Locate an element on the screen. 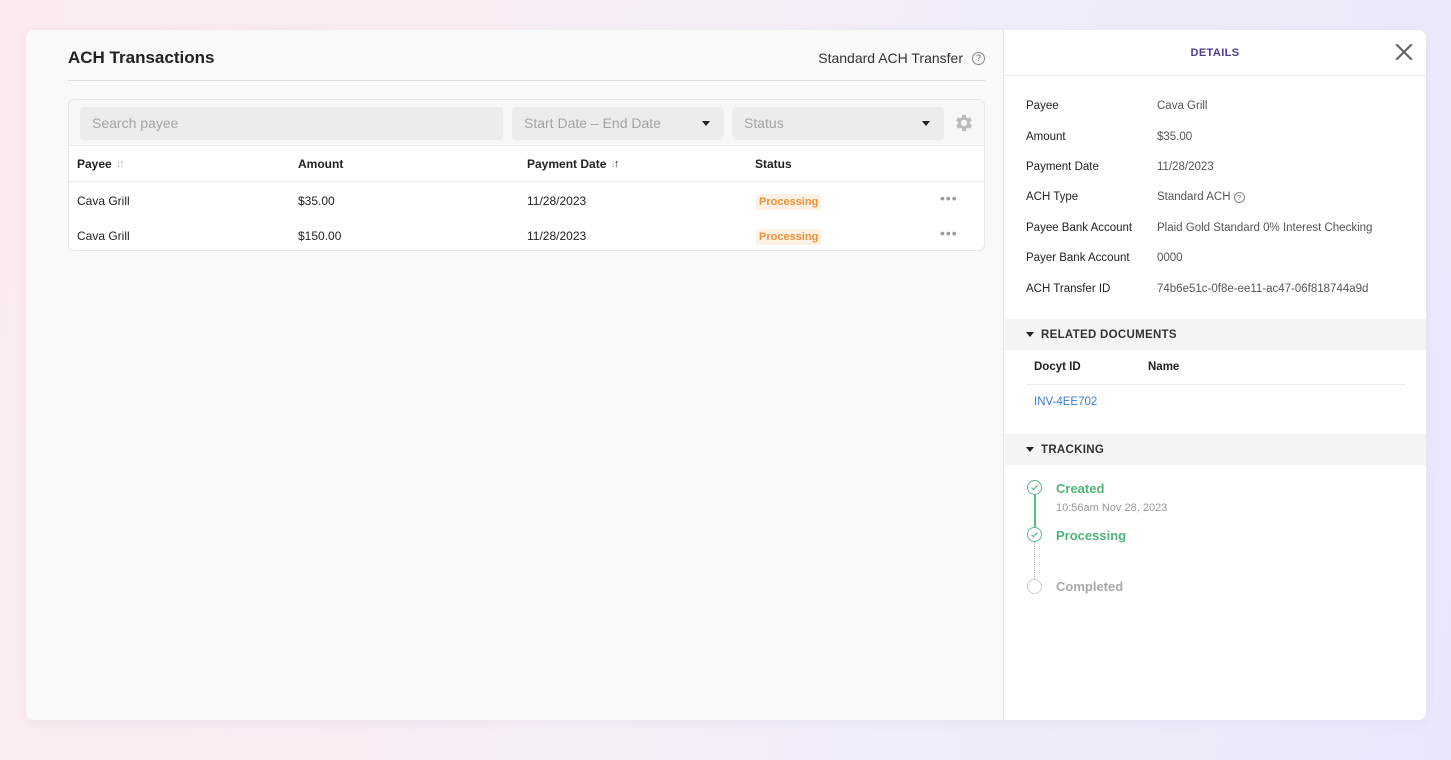 This screenshot has height=760, width=1451. document-link: INV-4EE702 is located at coordinates (1065, 402).